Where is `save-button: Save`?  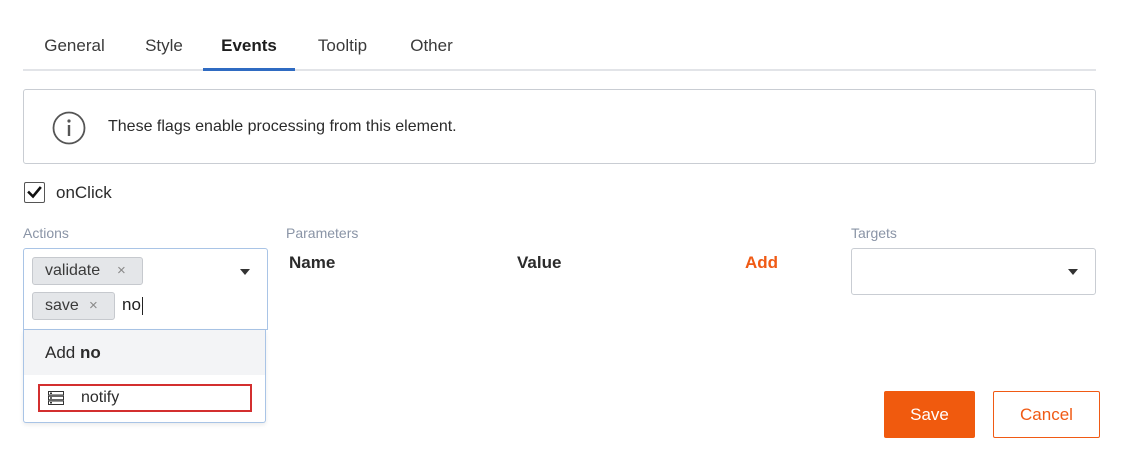 save-button: Save is located at coordinates (929, 414).